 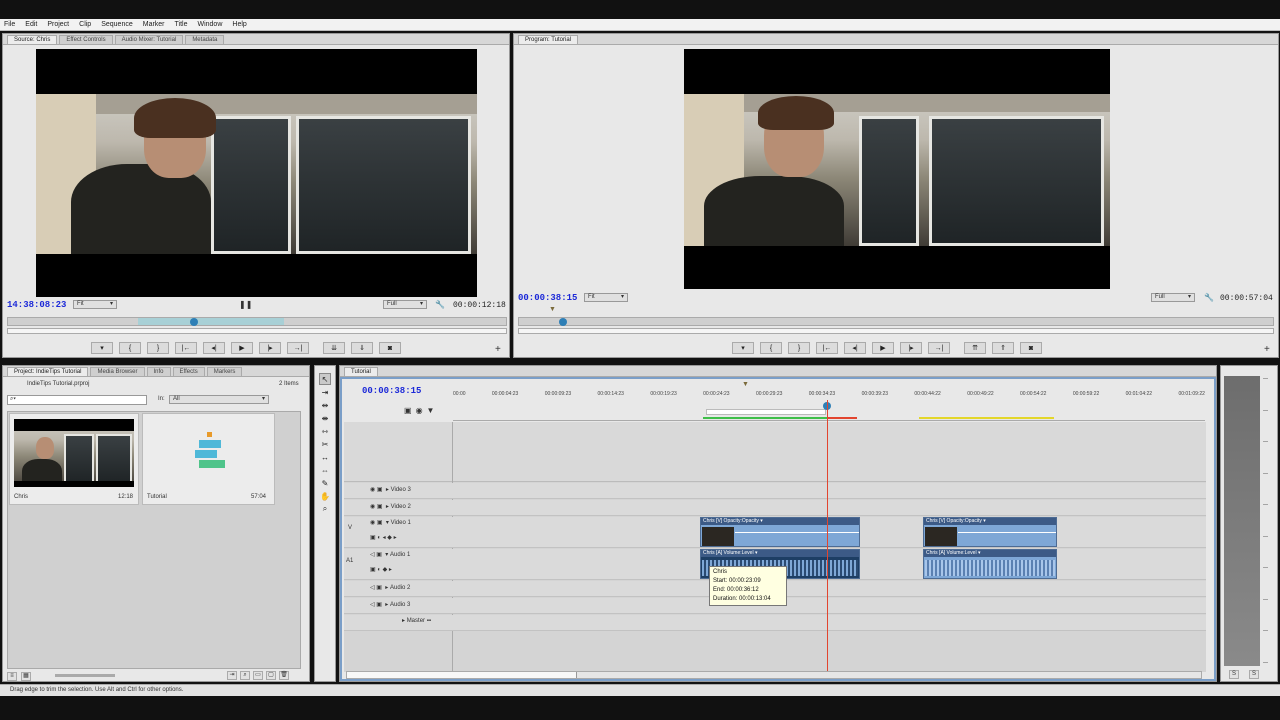 What do you see at coordinates (205, 39) in the screenshot?
I see `tab-metadata: Metadata` at bounding box center [205, 39].